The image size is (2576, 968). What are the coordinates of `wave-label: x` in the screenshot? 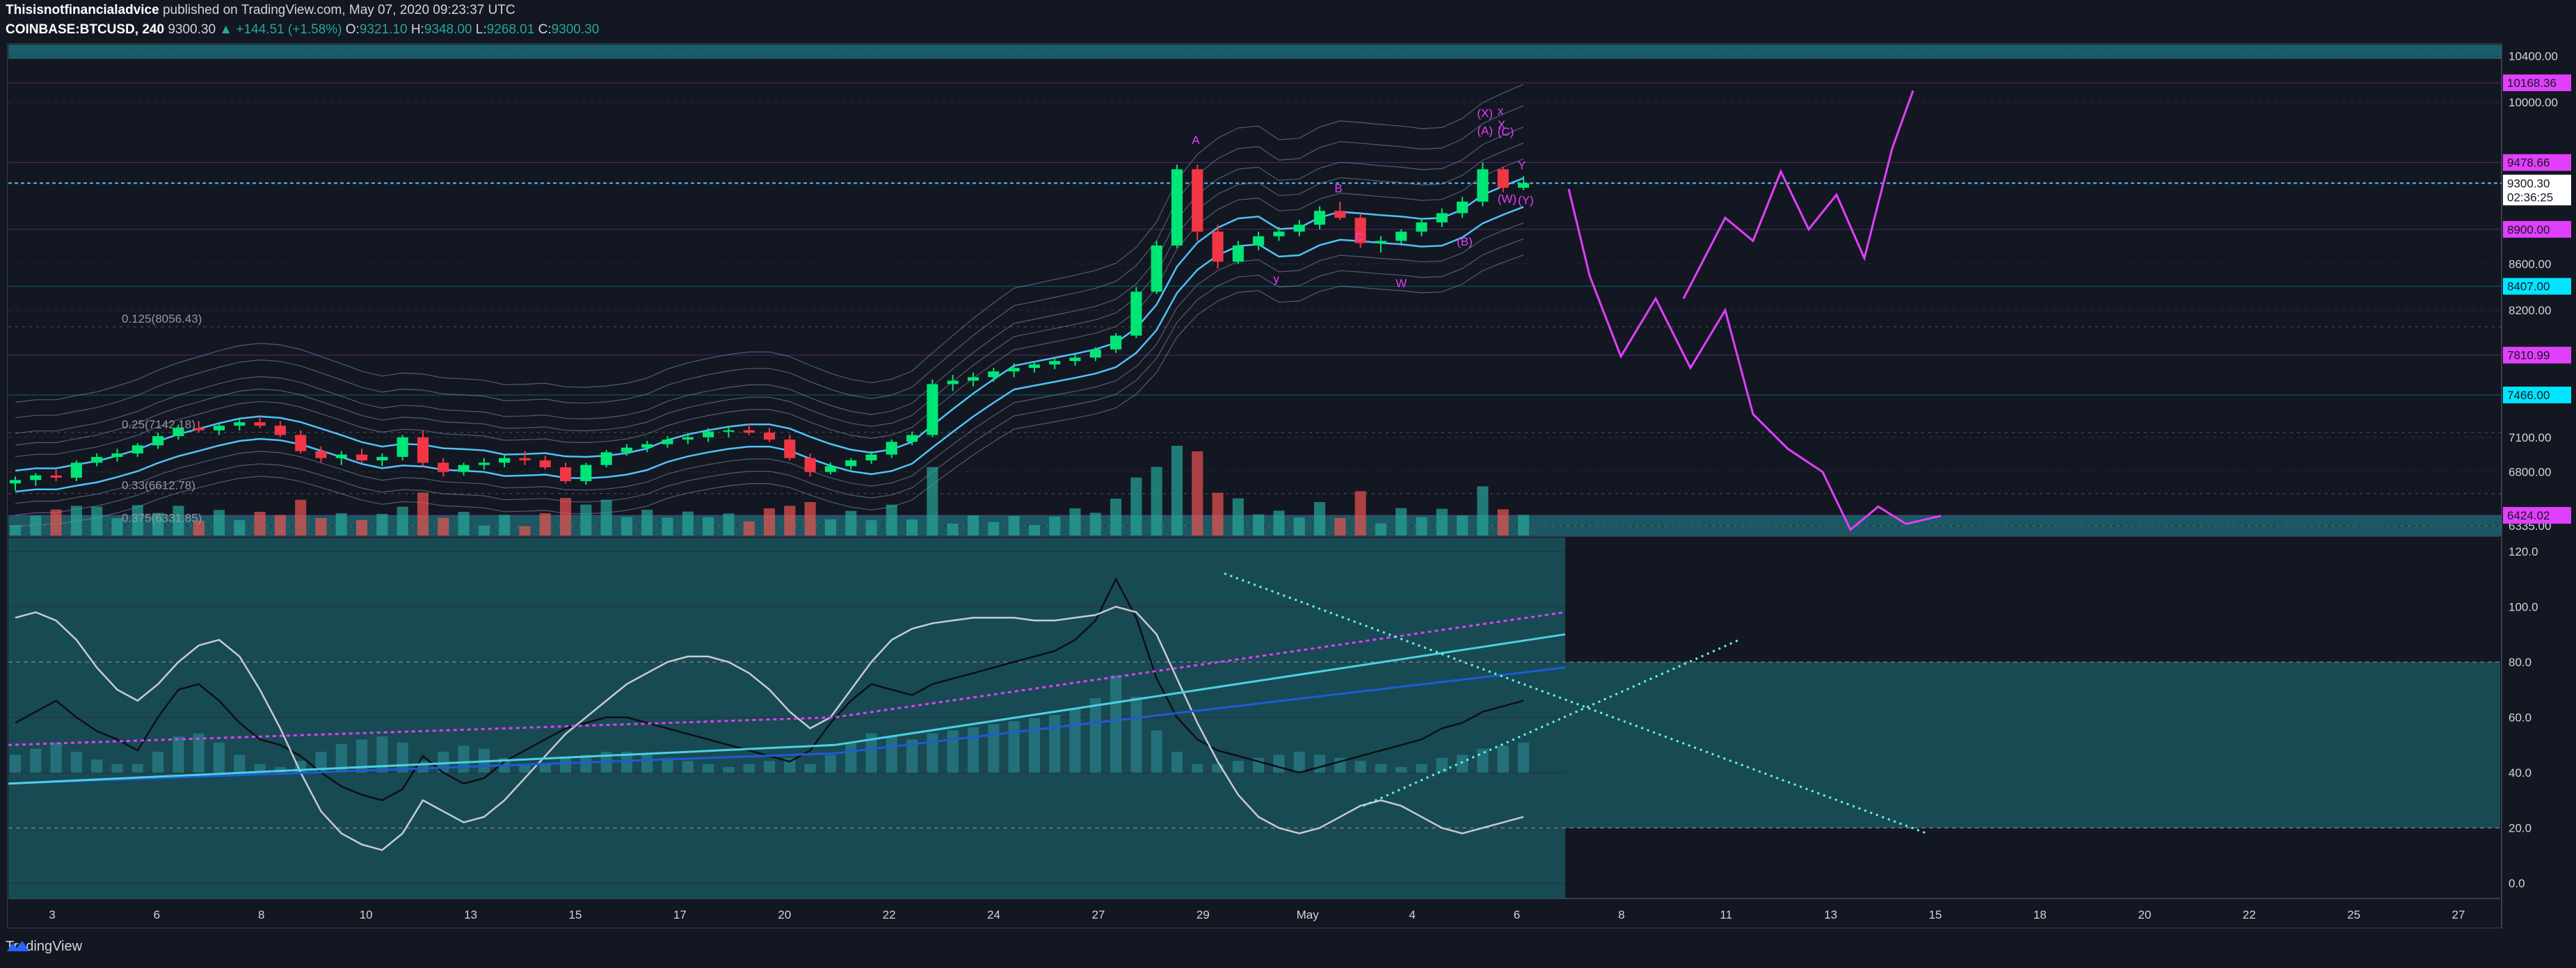 It's located at (1501, 111).